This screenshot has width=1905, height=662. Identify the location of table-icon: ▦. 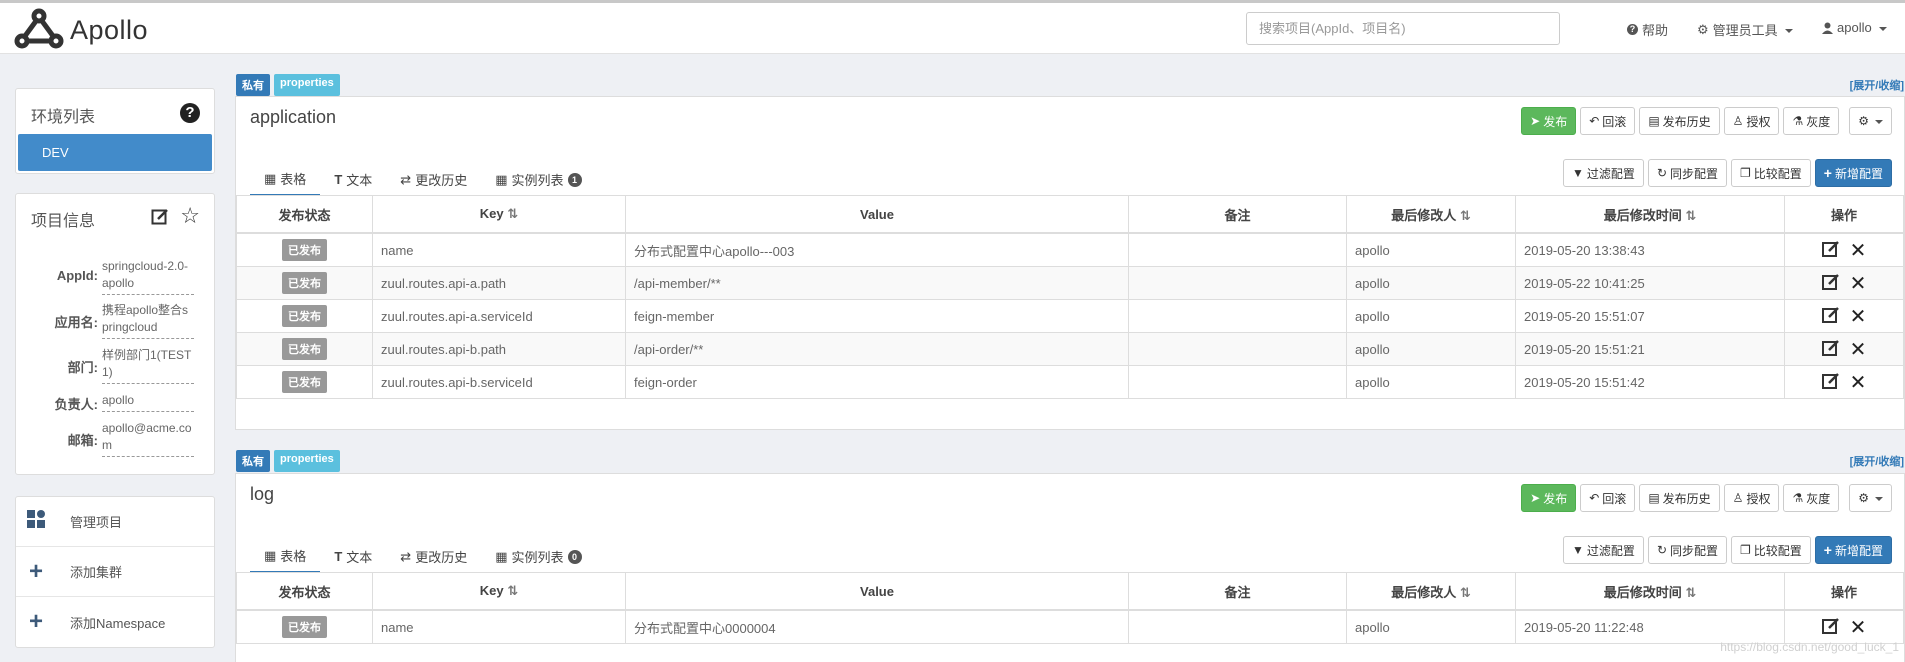
(270, 555).